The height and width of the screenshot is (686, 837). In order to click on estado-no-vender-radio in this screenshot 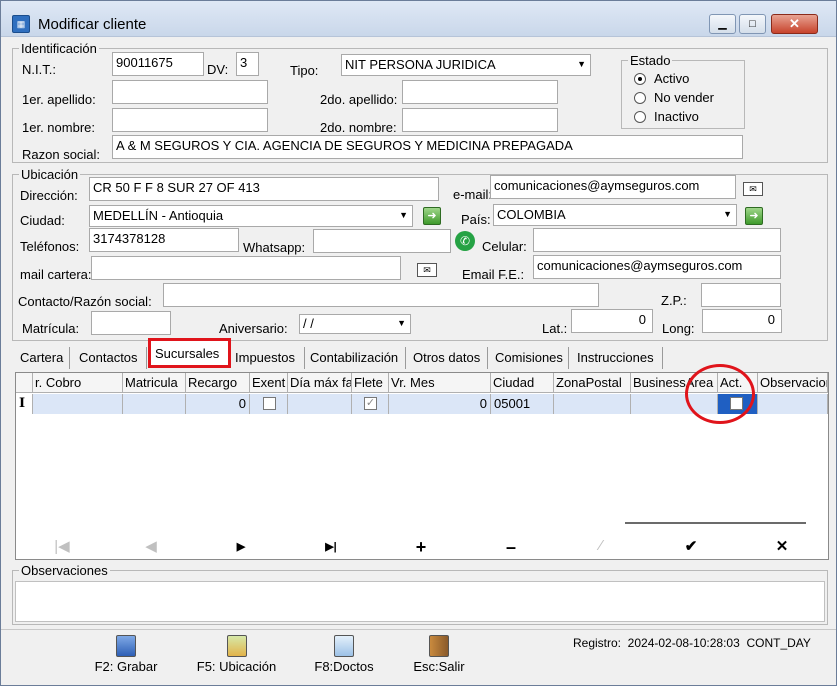, I will do `click(640, 98)`.